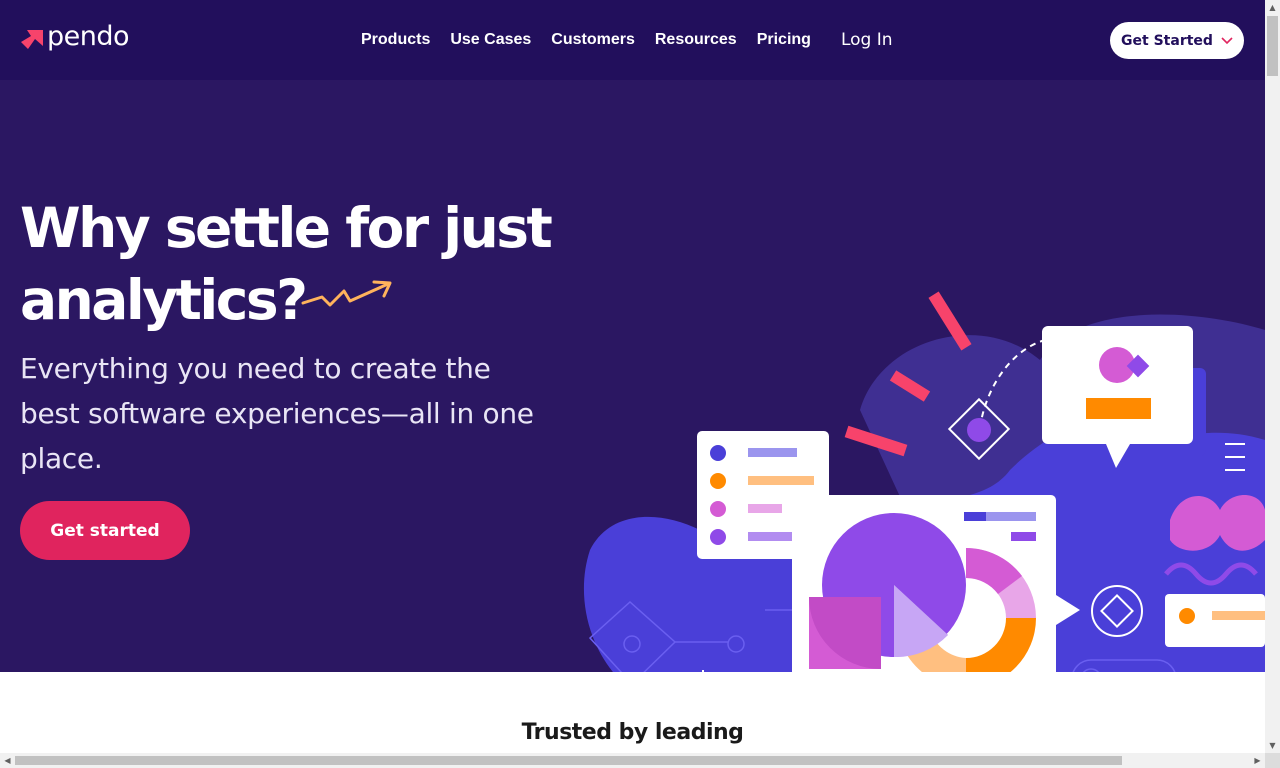 The height and width of the screenshot is (768, 1280). I want to click on brand-name: pendo, so click(88, 36).